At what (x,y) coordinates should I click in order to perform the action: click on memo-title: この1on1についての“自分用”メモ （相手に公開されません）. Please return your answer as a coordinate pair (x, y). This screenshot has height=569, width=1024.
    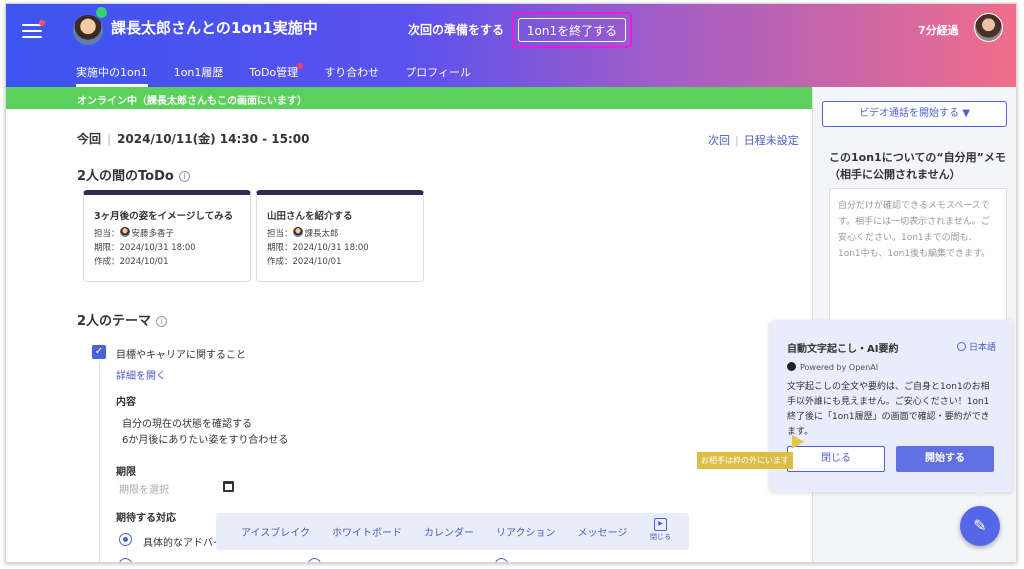
    Looking at the image, I should click on (917, 166).